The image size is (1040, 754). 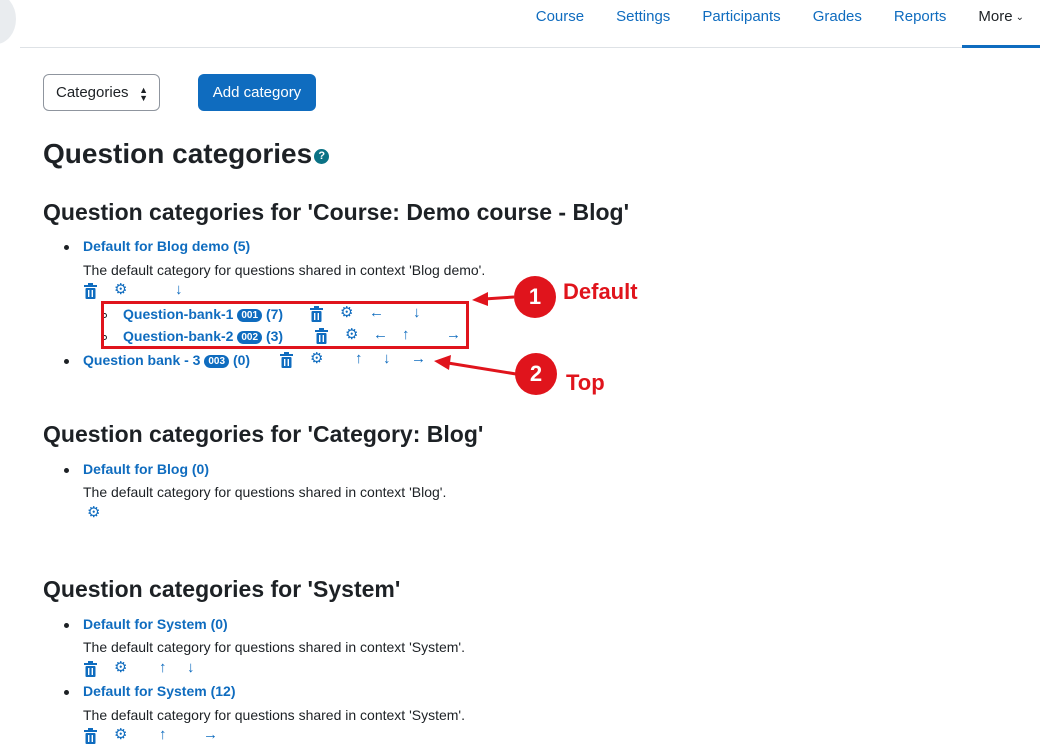 I want to click on section-heading: Question categories for 'Category: Blog', so click(x=263, y=434).